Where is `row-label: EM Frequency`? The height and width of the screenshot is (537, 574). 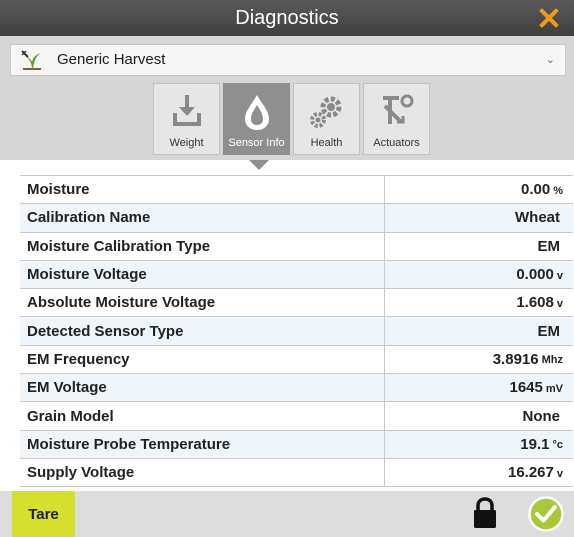 row-label: EM Frequency is located at coordinates (202, 359).